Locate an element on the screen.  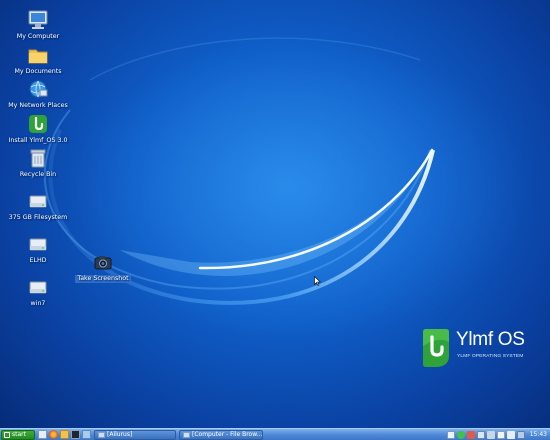
ylmf-leaf-logo-icon is located at coordinates (436, 348).